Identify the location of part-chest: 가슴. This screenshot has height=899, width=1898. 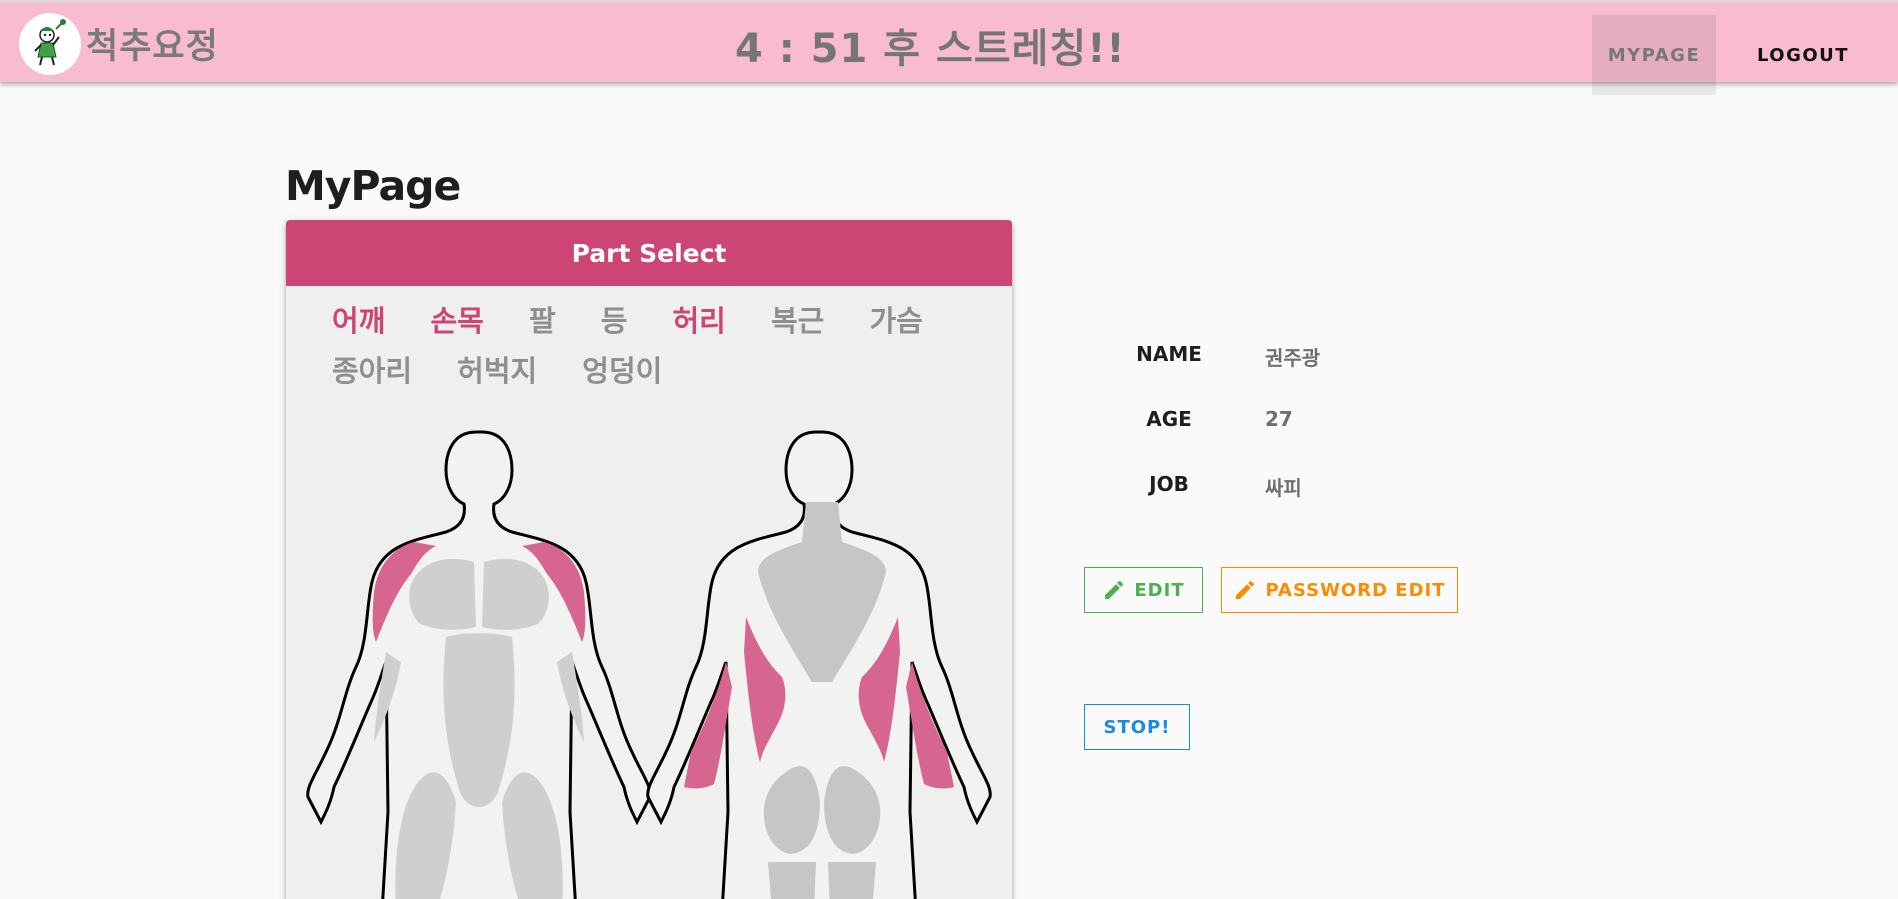
(895, 319).